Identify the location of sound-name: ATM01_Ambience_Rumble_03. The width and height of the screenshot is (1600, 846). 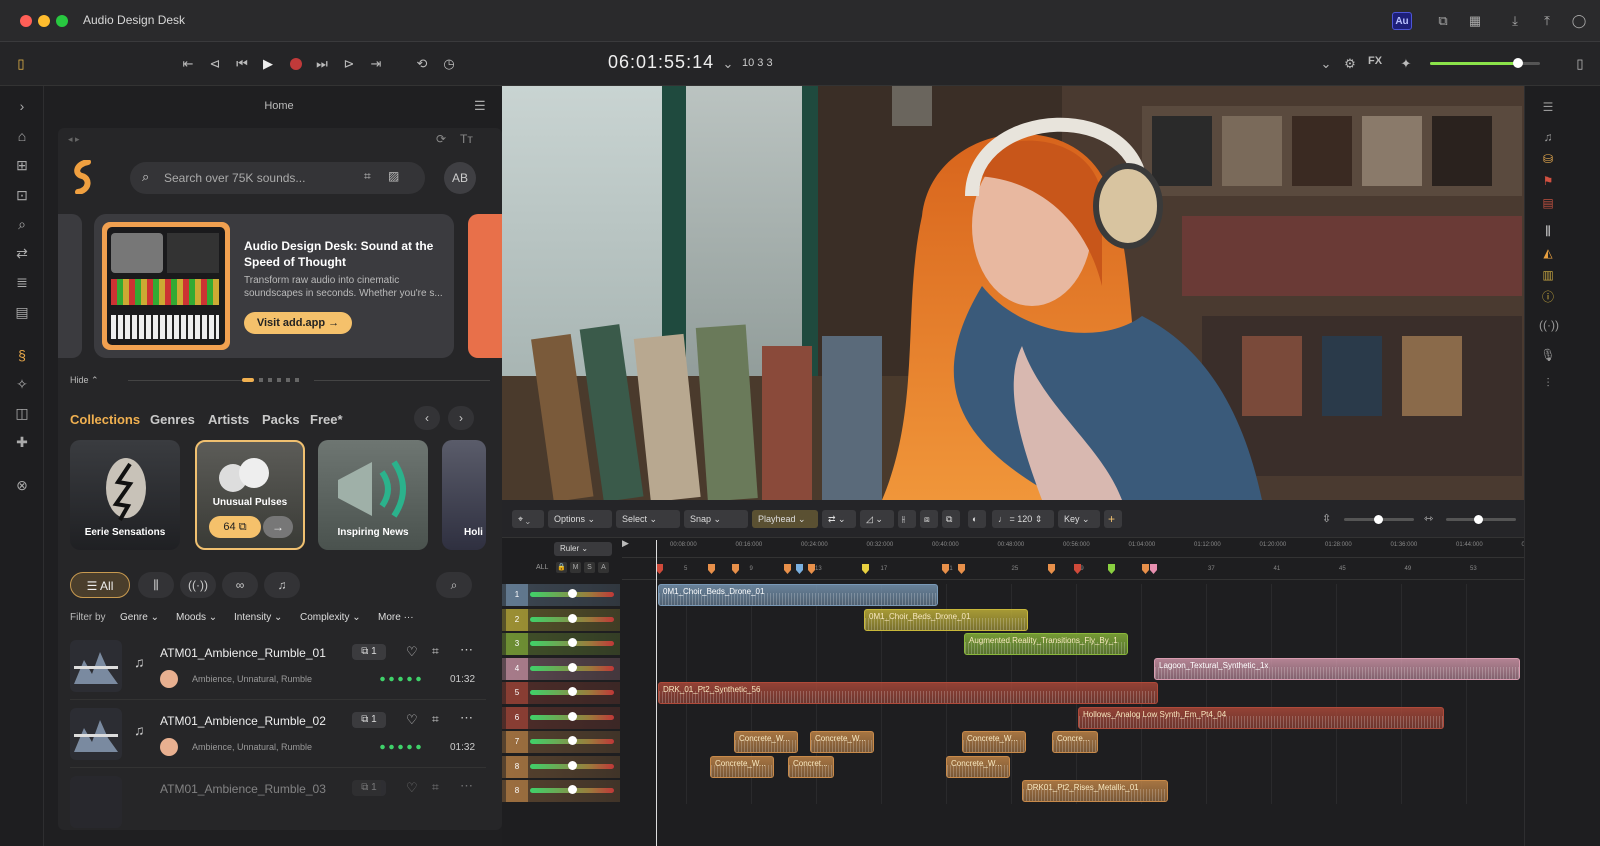
(243, 789).